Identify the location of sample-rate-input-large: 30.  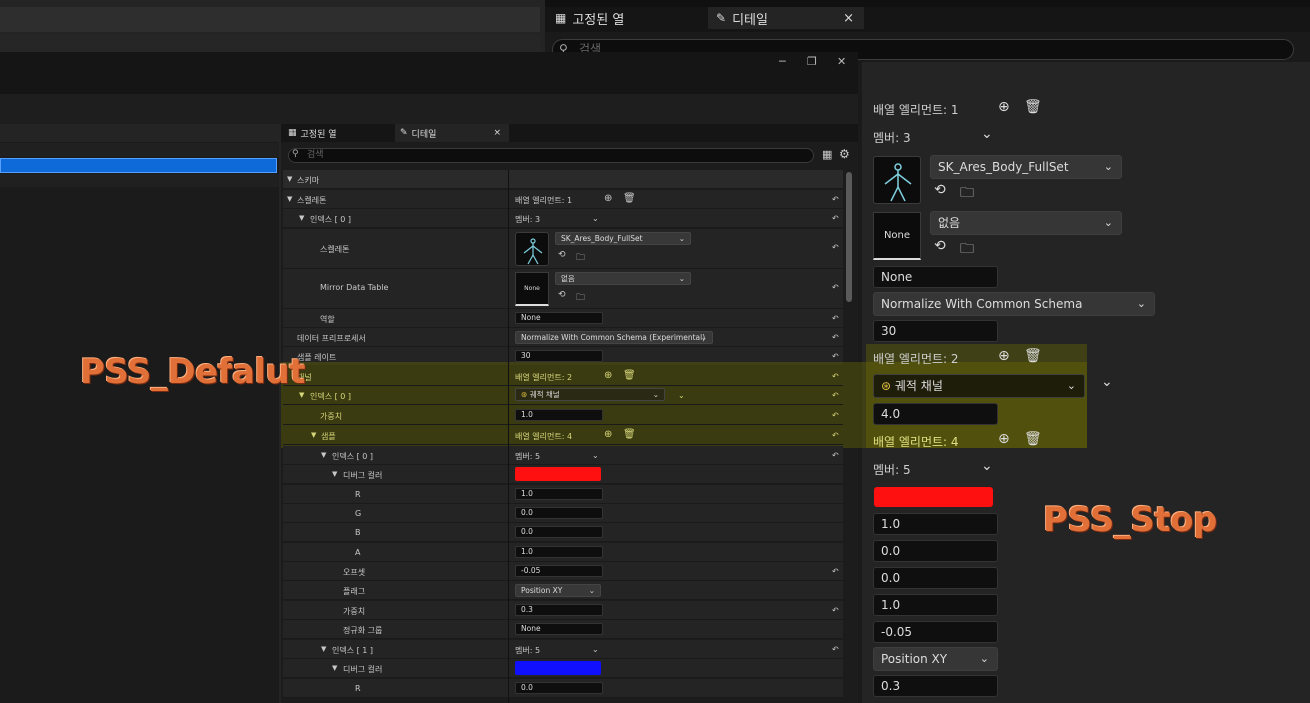
(935, 331).